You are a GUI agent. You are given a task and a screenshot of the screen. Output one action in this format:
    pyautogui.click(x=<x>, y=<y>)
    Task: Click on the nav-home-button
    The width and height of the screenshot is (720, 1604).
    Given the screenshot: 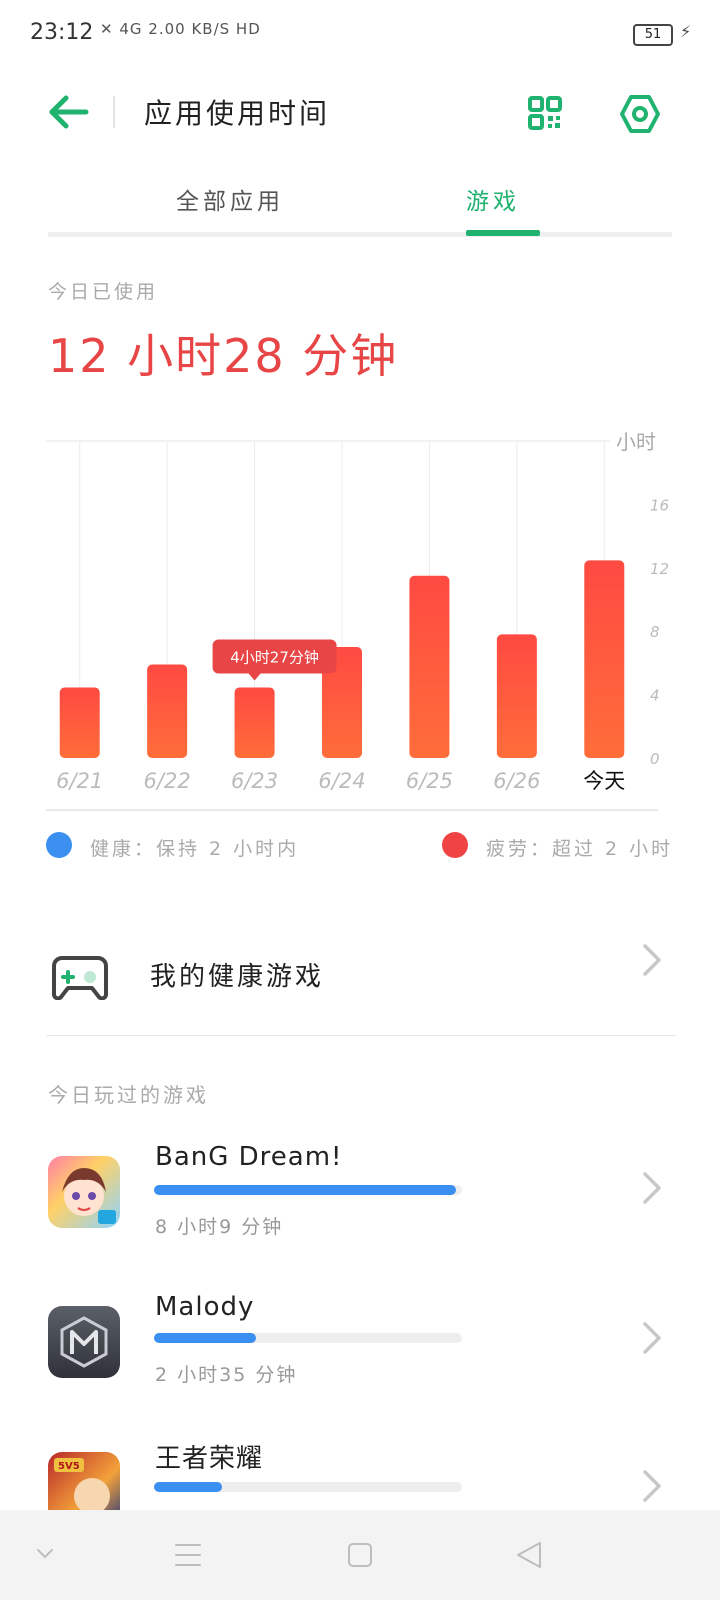 What is the action you would take?
    pyautogui.click(x=360, y=1555)
    